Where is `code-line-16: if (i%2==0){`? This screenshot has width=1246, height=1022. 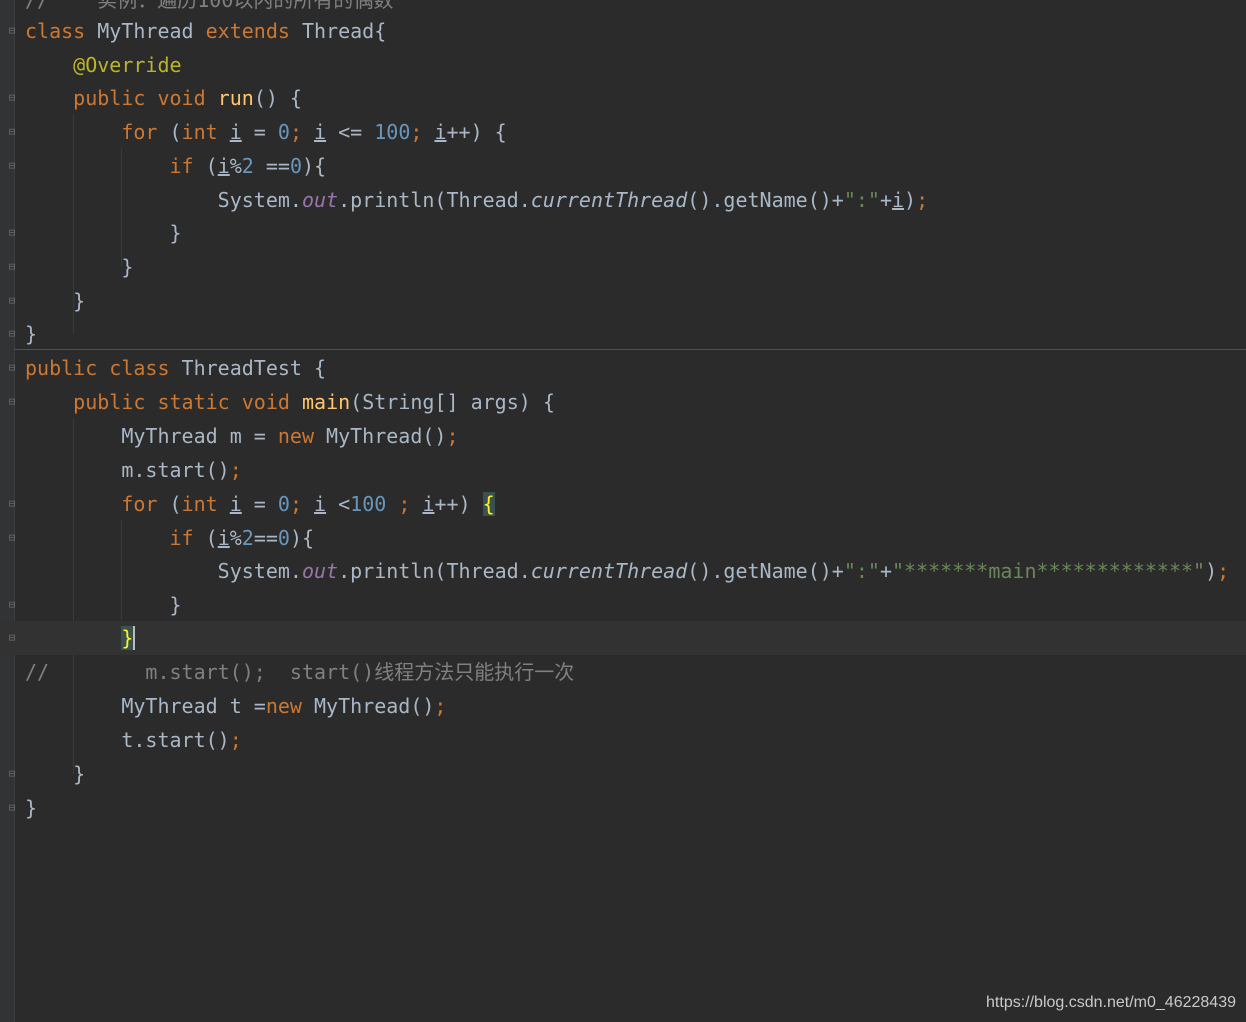
code-line-16: if (i%2==0){ is located at coordinates (623, 538).